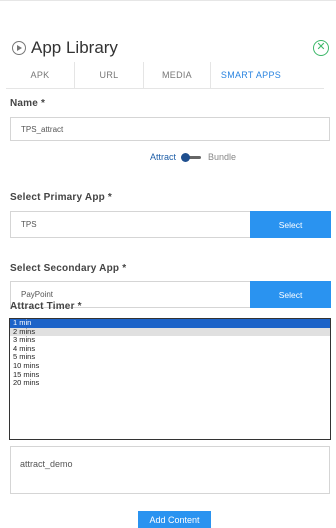 The width and height of the screenshot is (336, 528). I want to click on dropdown-option: 15 mins, so click(170, 375).